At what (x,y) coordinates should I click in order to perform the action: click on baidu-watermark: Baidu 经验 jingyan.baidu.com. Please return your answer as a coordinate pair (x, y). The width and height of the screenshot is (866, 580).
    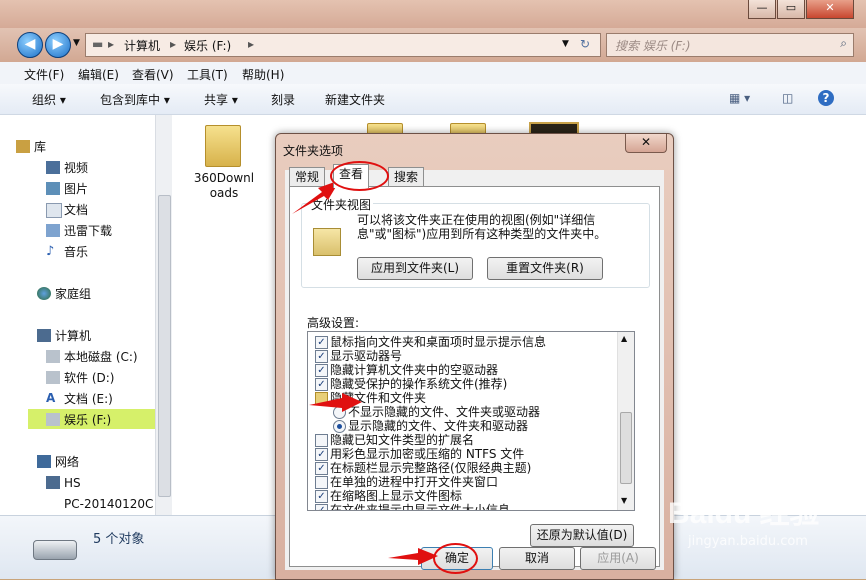
    Looking at the image, I should click on (765, 527).